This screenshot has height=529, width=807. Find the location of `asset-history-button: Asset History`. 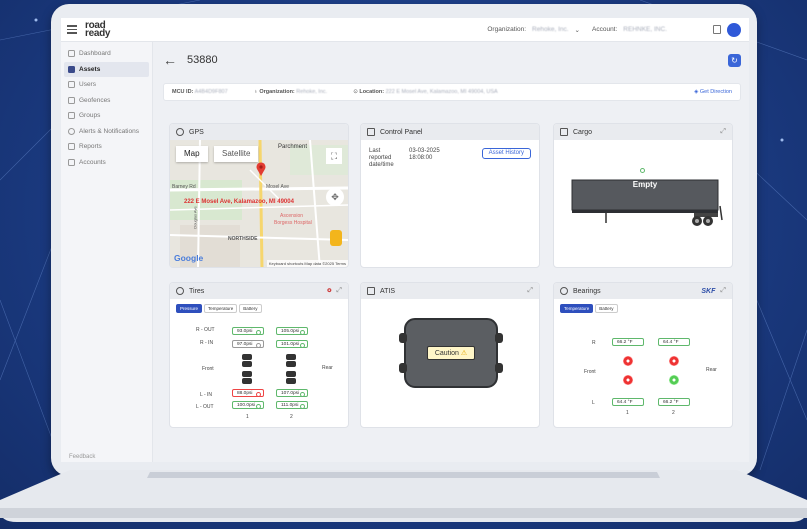

asset-history-button: Asset History is located at coordinates (506, 153).